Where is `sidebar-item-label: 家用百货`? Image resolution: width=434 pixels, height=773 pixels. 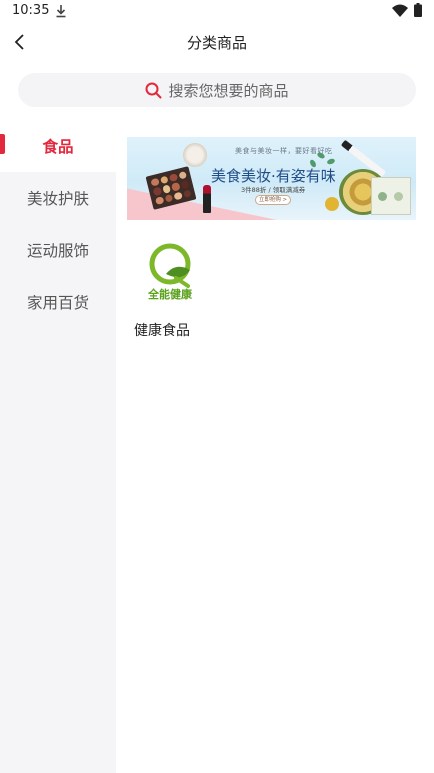
sidebar-item-label: 家用百货 is located at coordinates (57, 303).